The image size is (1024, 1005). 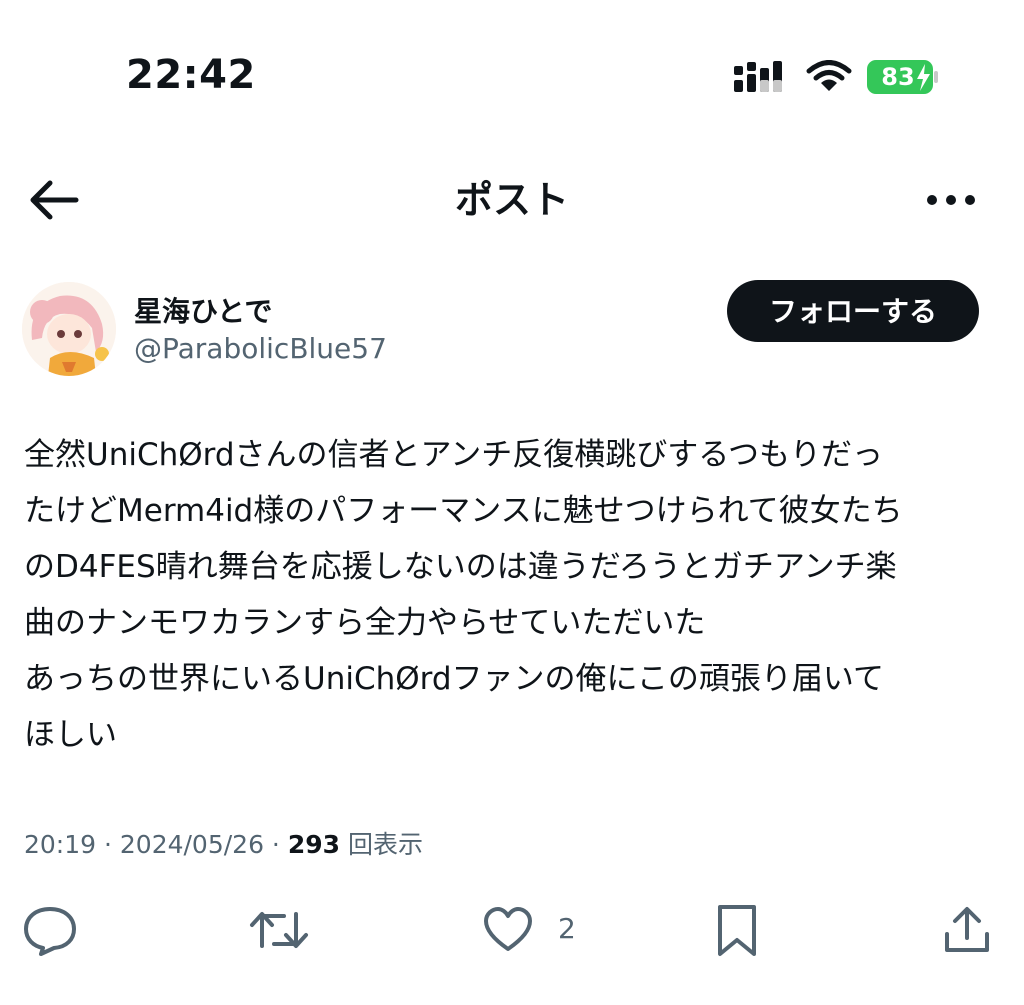 I want to click on share-button, so click(x=967, y=930).